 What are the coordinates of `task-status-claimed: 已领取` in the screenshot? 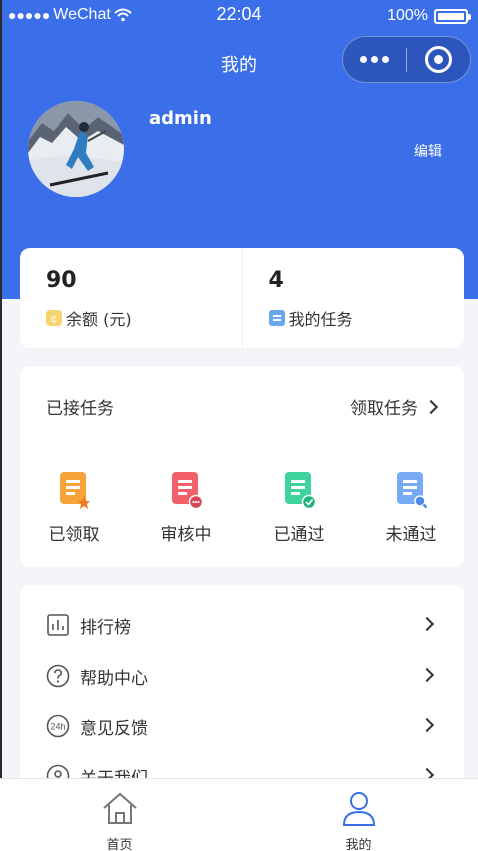 It's located at (74, 507).